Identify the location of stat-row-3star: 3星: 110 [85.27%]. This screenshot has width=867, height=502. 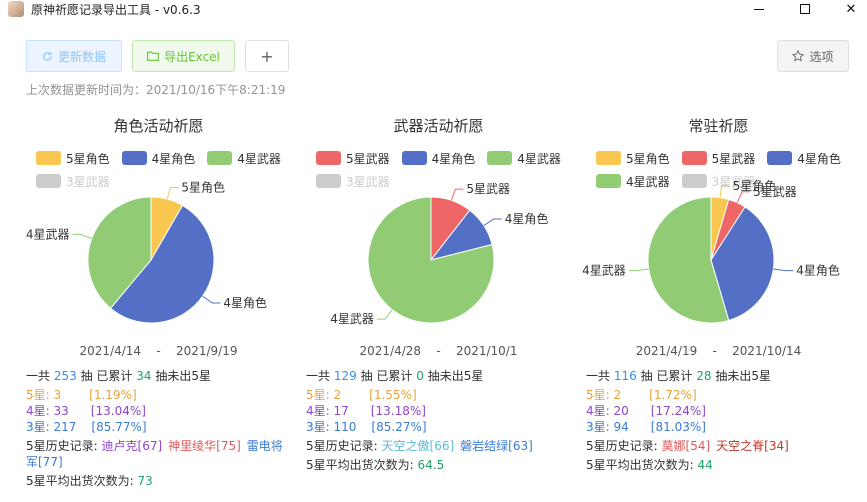
(440, 427).